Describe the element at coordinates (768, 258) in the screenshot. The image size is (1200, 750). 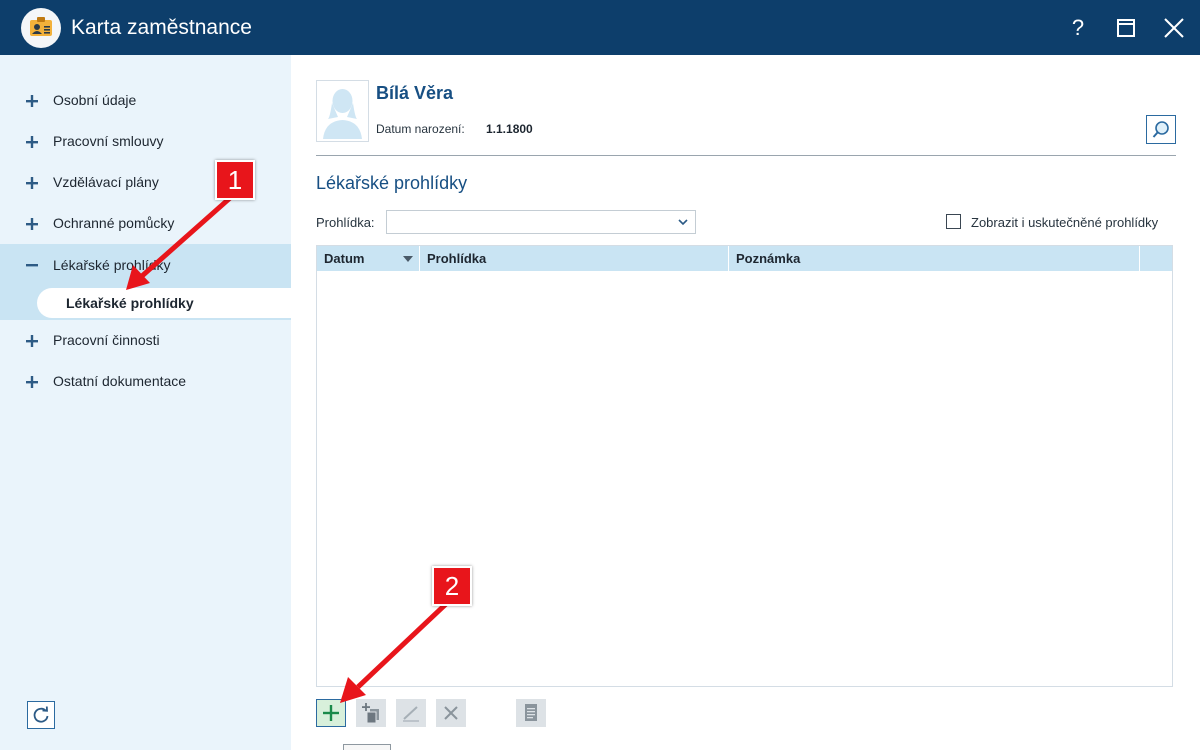
I see `column-header-label: Poznámka` at that location.